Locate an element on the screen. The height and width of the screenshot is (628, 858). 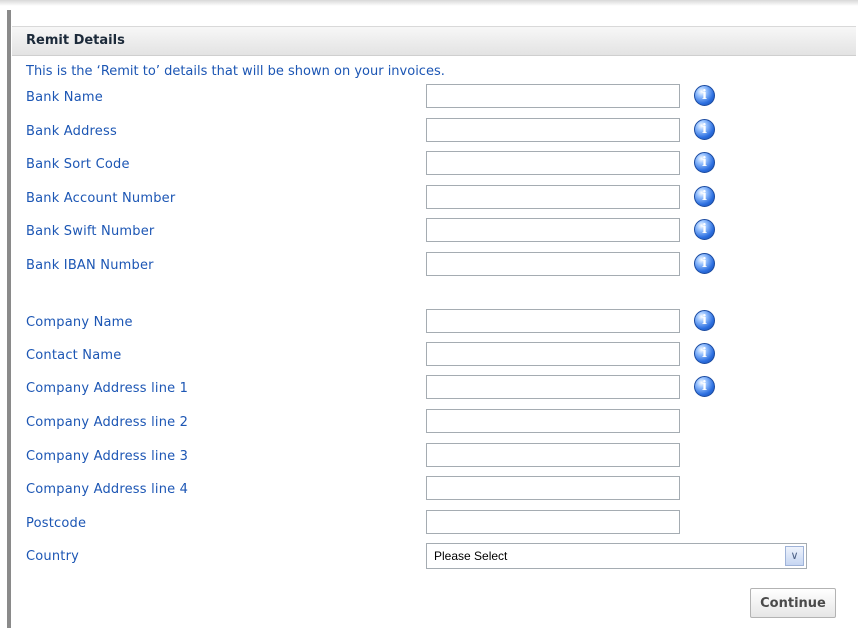
panel-header: Remit Details is located at coordinates (434, 41).